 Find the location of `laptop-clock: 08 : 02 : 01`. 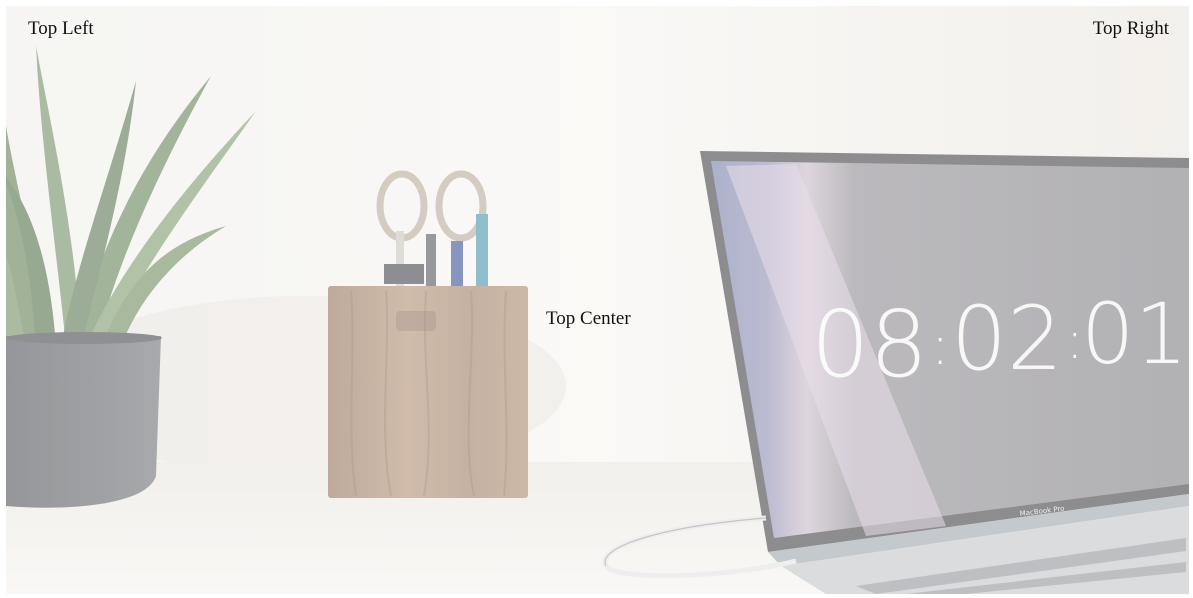

laptop-clock: 08 : 02 : 01 is located at coordinates (999, 341).